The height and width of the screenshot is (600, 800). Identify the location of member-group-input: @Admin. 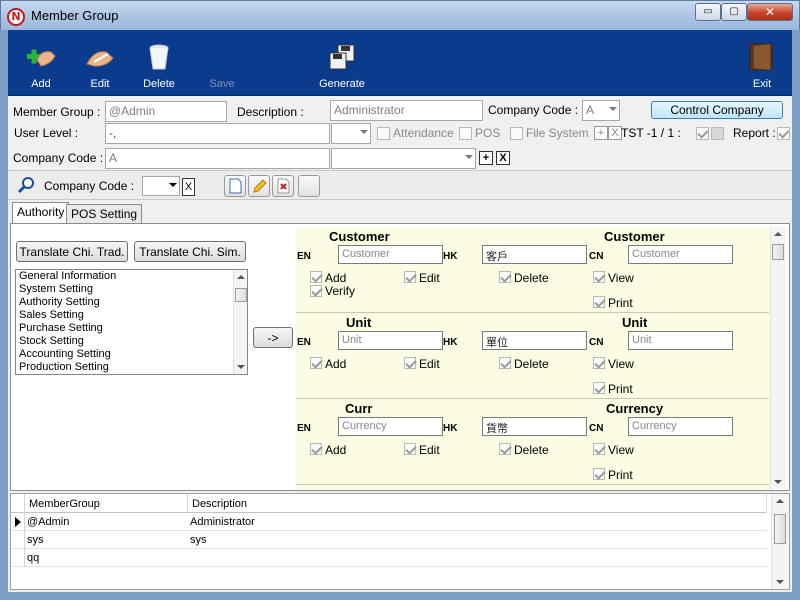
(166, 111).